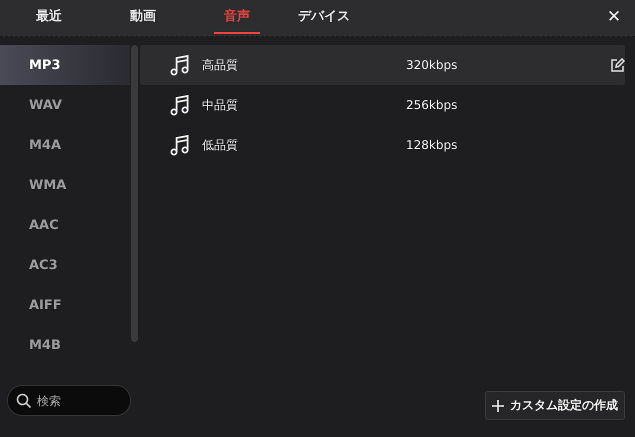  Describe the element at coordinates (220, 145) in the screenshot. I see `preset-name: 低品質` at that location.